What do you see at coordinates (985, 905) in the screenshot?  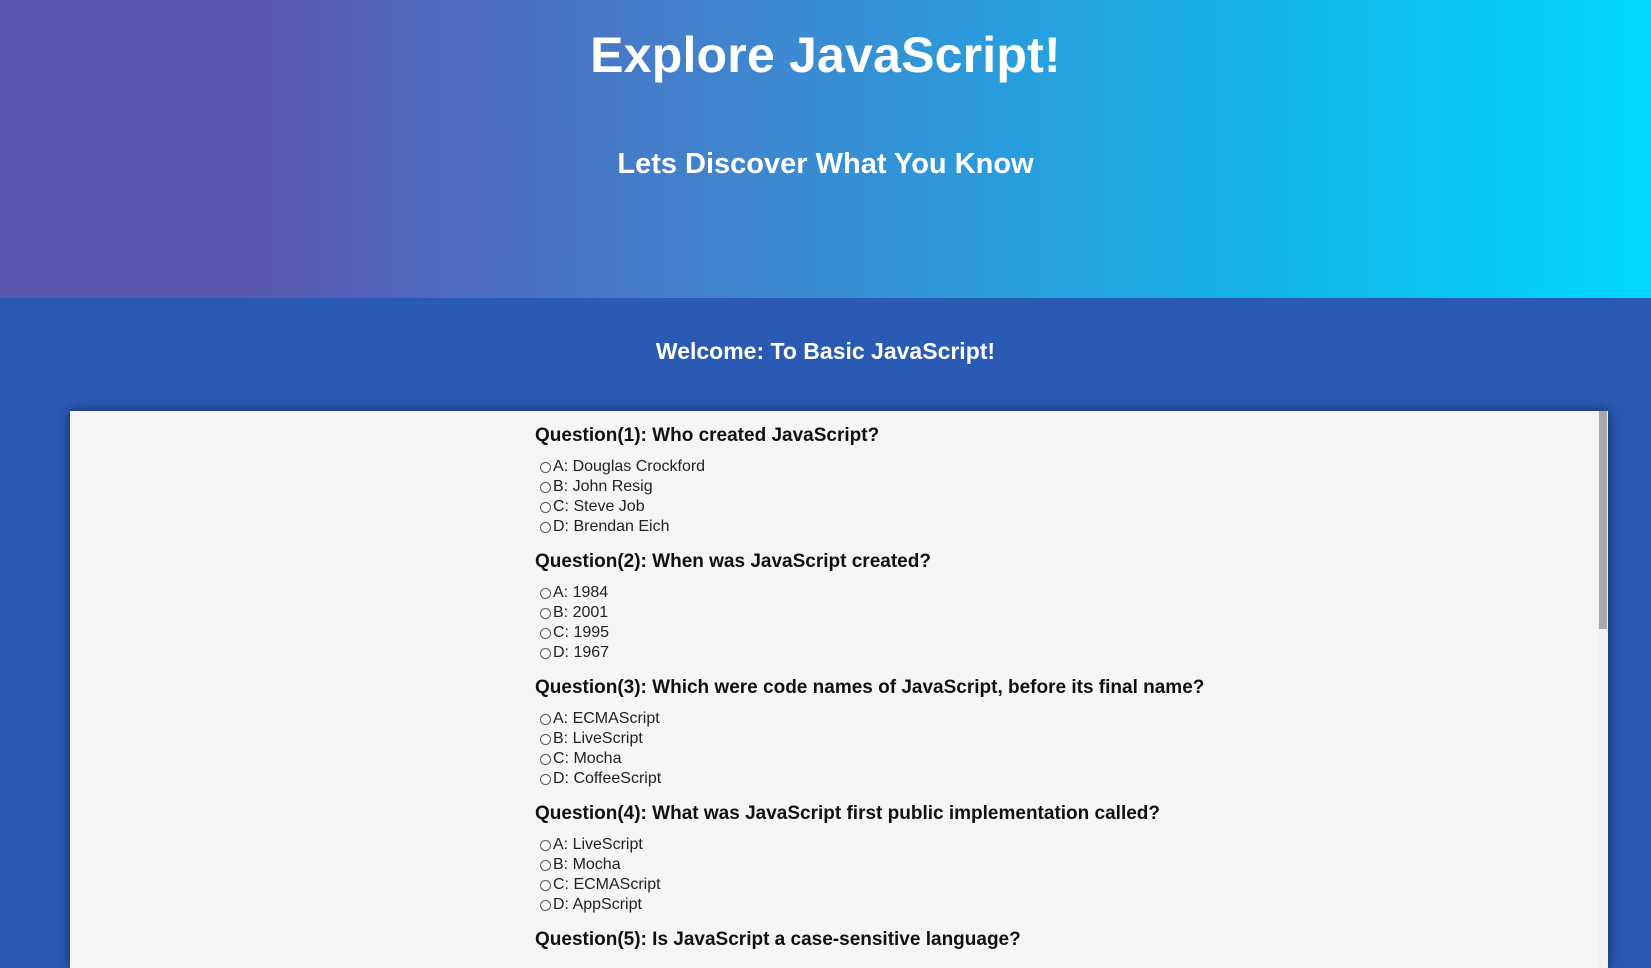 I see `answer-option: D: AppScript` at bounding box center [985, 905].